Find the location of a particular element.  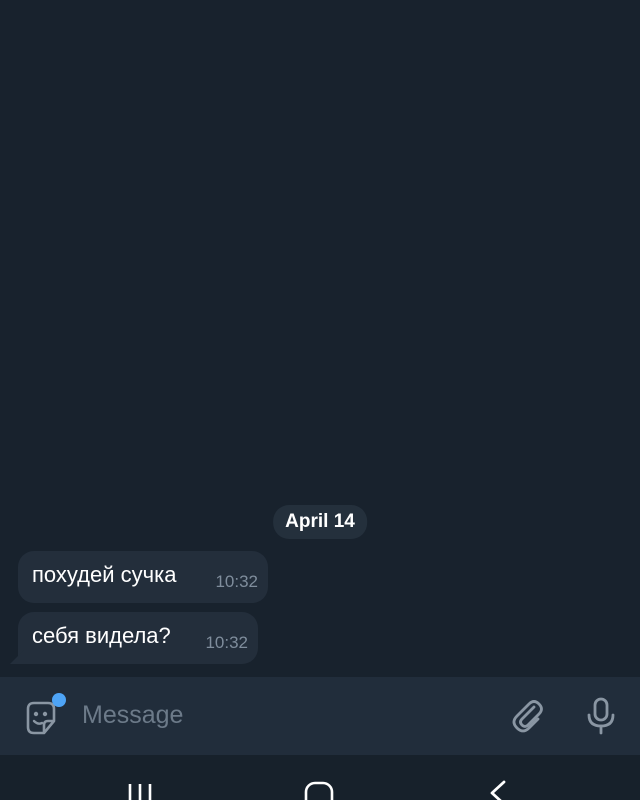

microphone-icon is located at coordinates (601, 716).